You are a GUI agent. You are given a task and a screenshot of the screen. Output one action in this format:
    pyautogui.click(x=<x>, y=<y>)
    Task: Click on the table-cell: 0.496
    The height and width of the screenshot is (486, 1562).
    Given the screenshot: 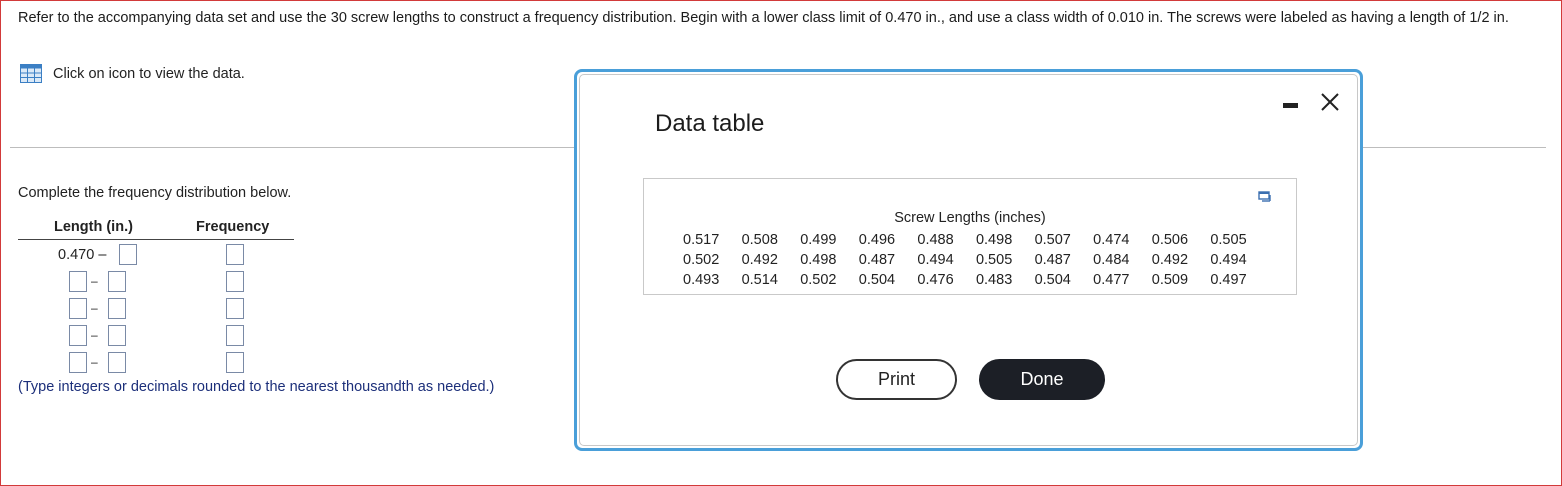 What is the action you would take?
    pyautogui.click(x=877, y=240)
    